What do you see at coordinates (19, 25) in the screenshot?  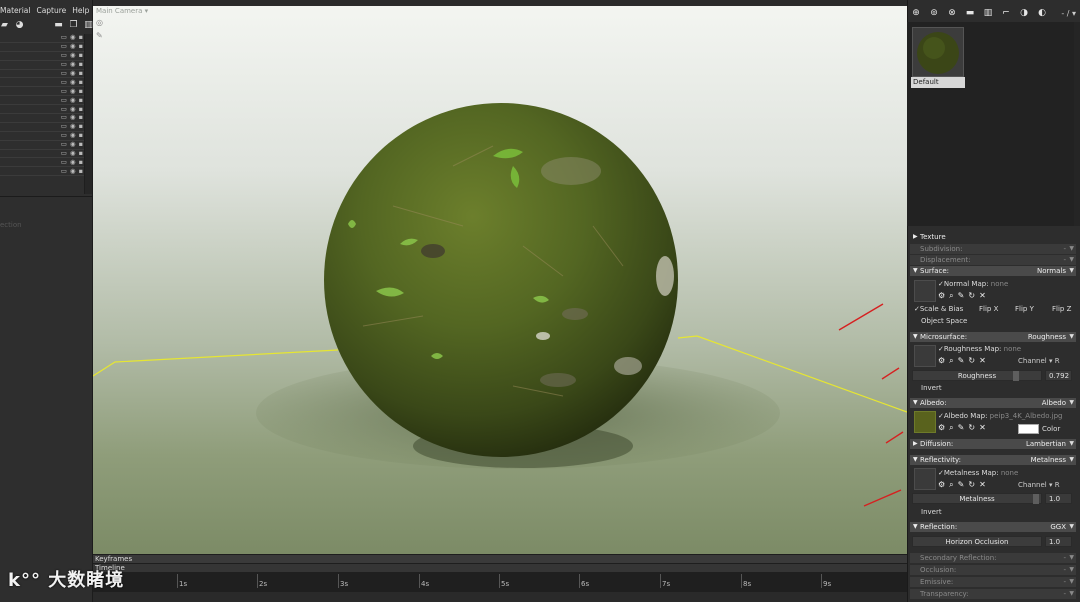 I see `sphere-icon: ◕` at bounding box center [19, 25].